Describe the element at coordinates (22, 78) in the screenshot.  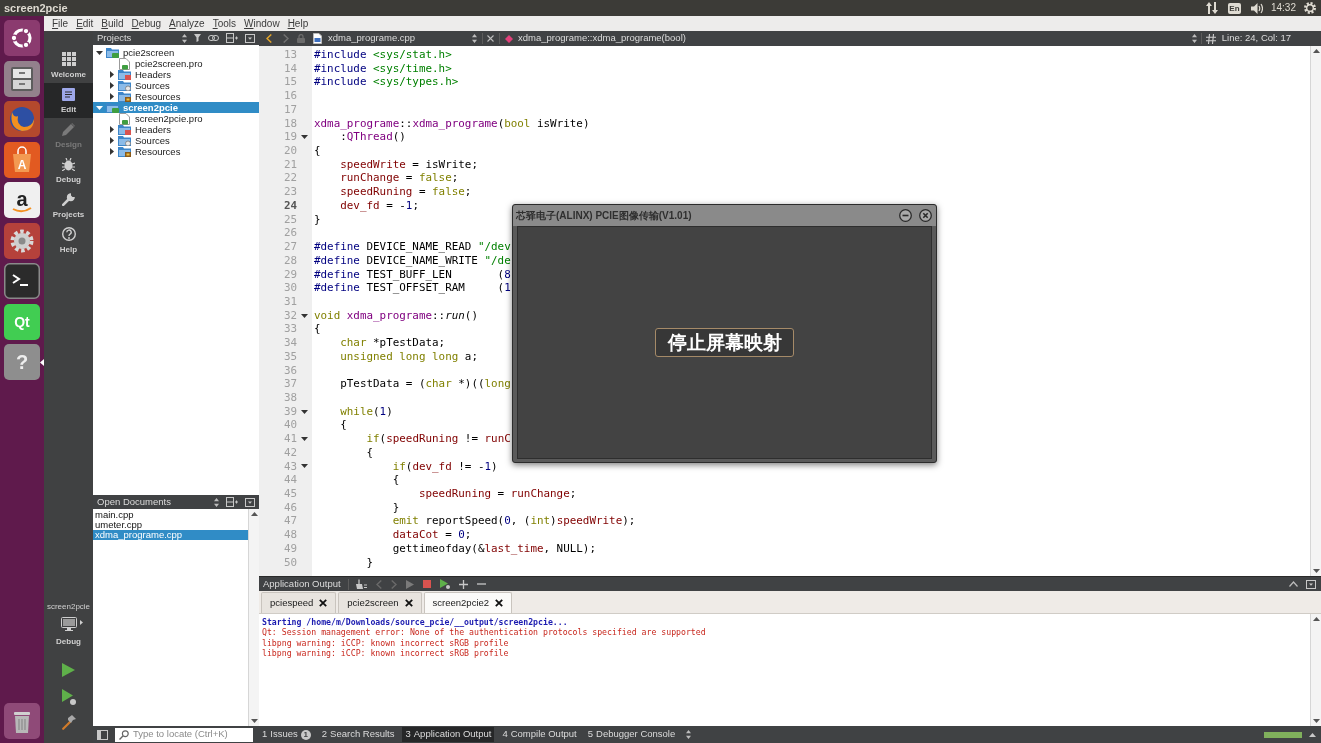
I see `drawer-icon` at that location.